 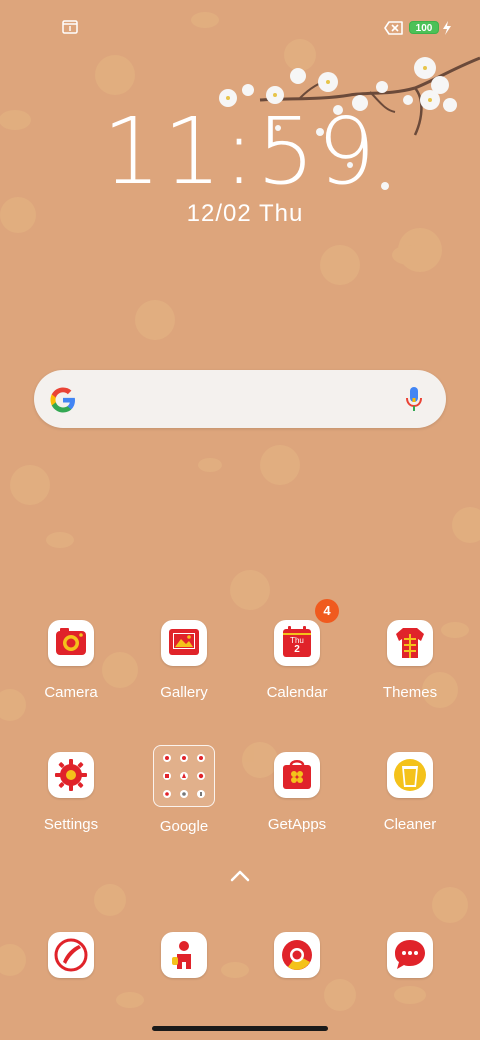 I want to click on app-label: Camera, so click(x=71, y=692).